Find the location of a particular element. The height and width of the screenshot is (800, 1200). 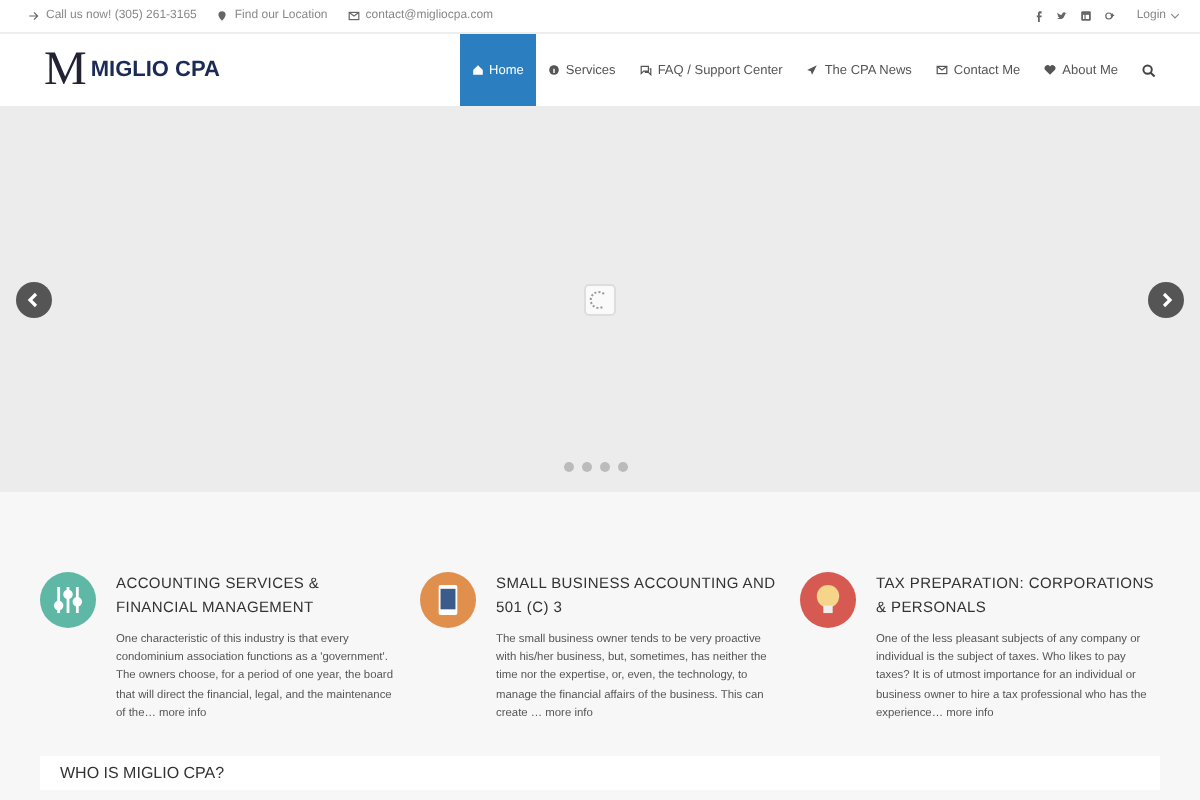

linkedin-icon is located at coordinates (1086, 16).